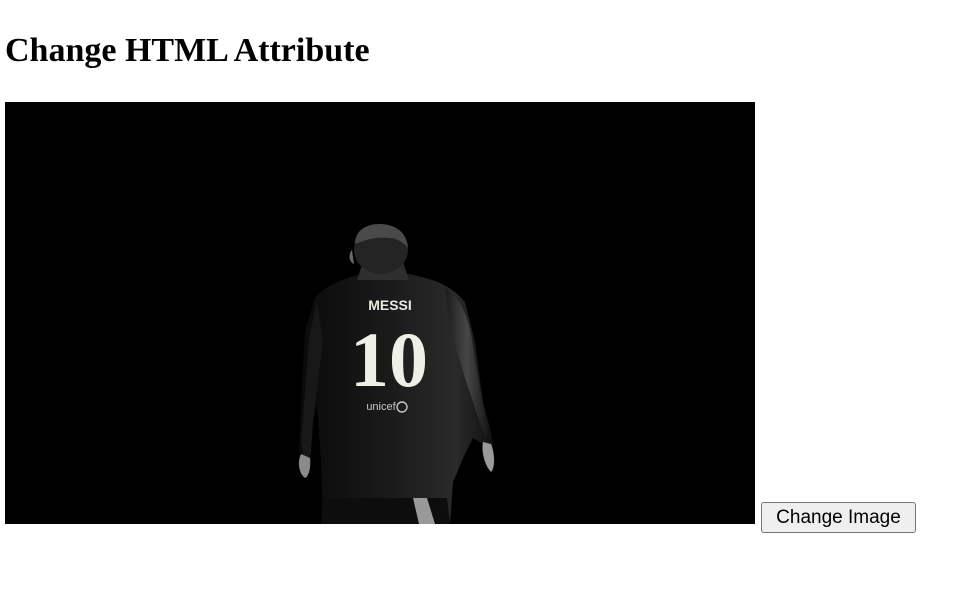 This screenshot has height=612, width=964. What do you see at coordinates (381, 407) in the screenshot?
I see `jersey-sponsor: unicef` at bounding box center [381, 407].